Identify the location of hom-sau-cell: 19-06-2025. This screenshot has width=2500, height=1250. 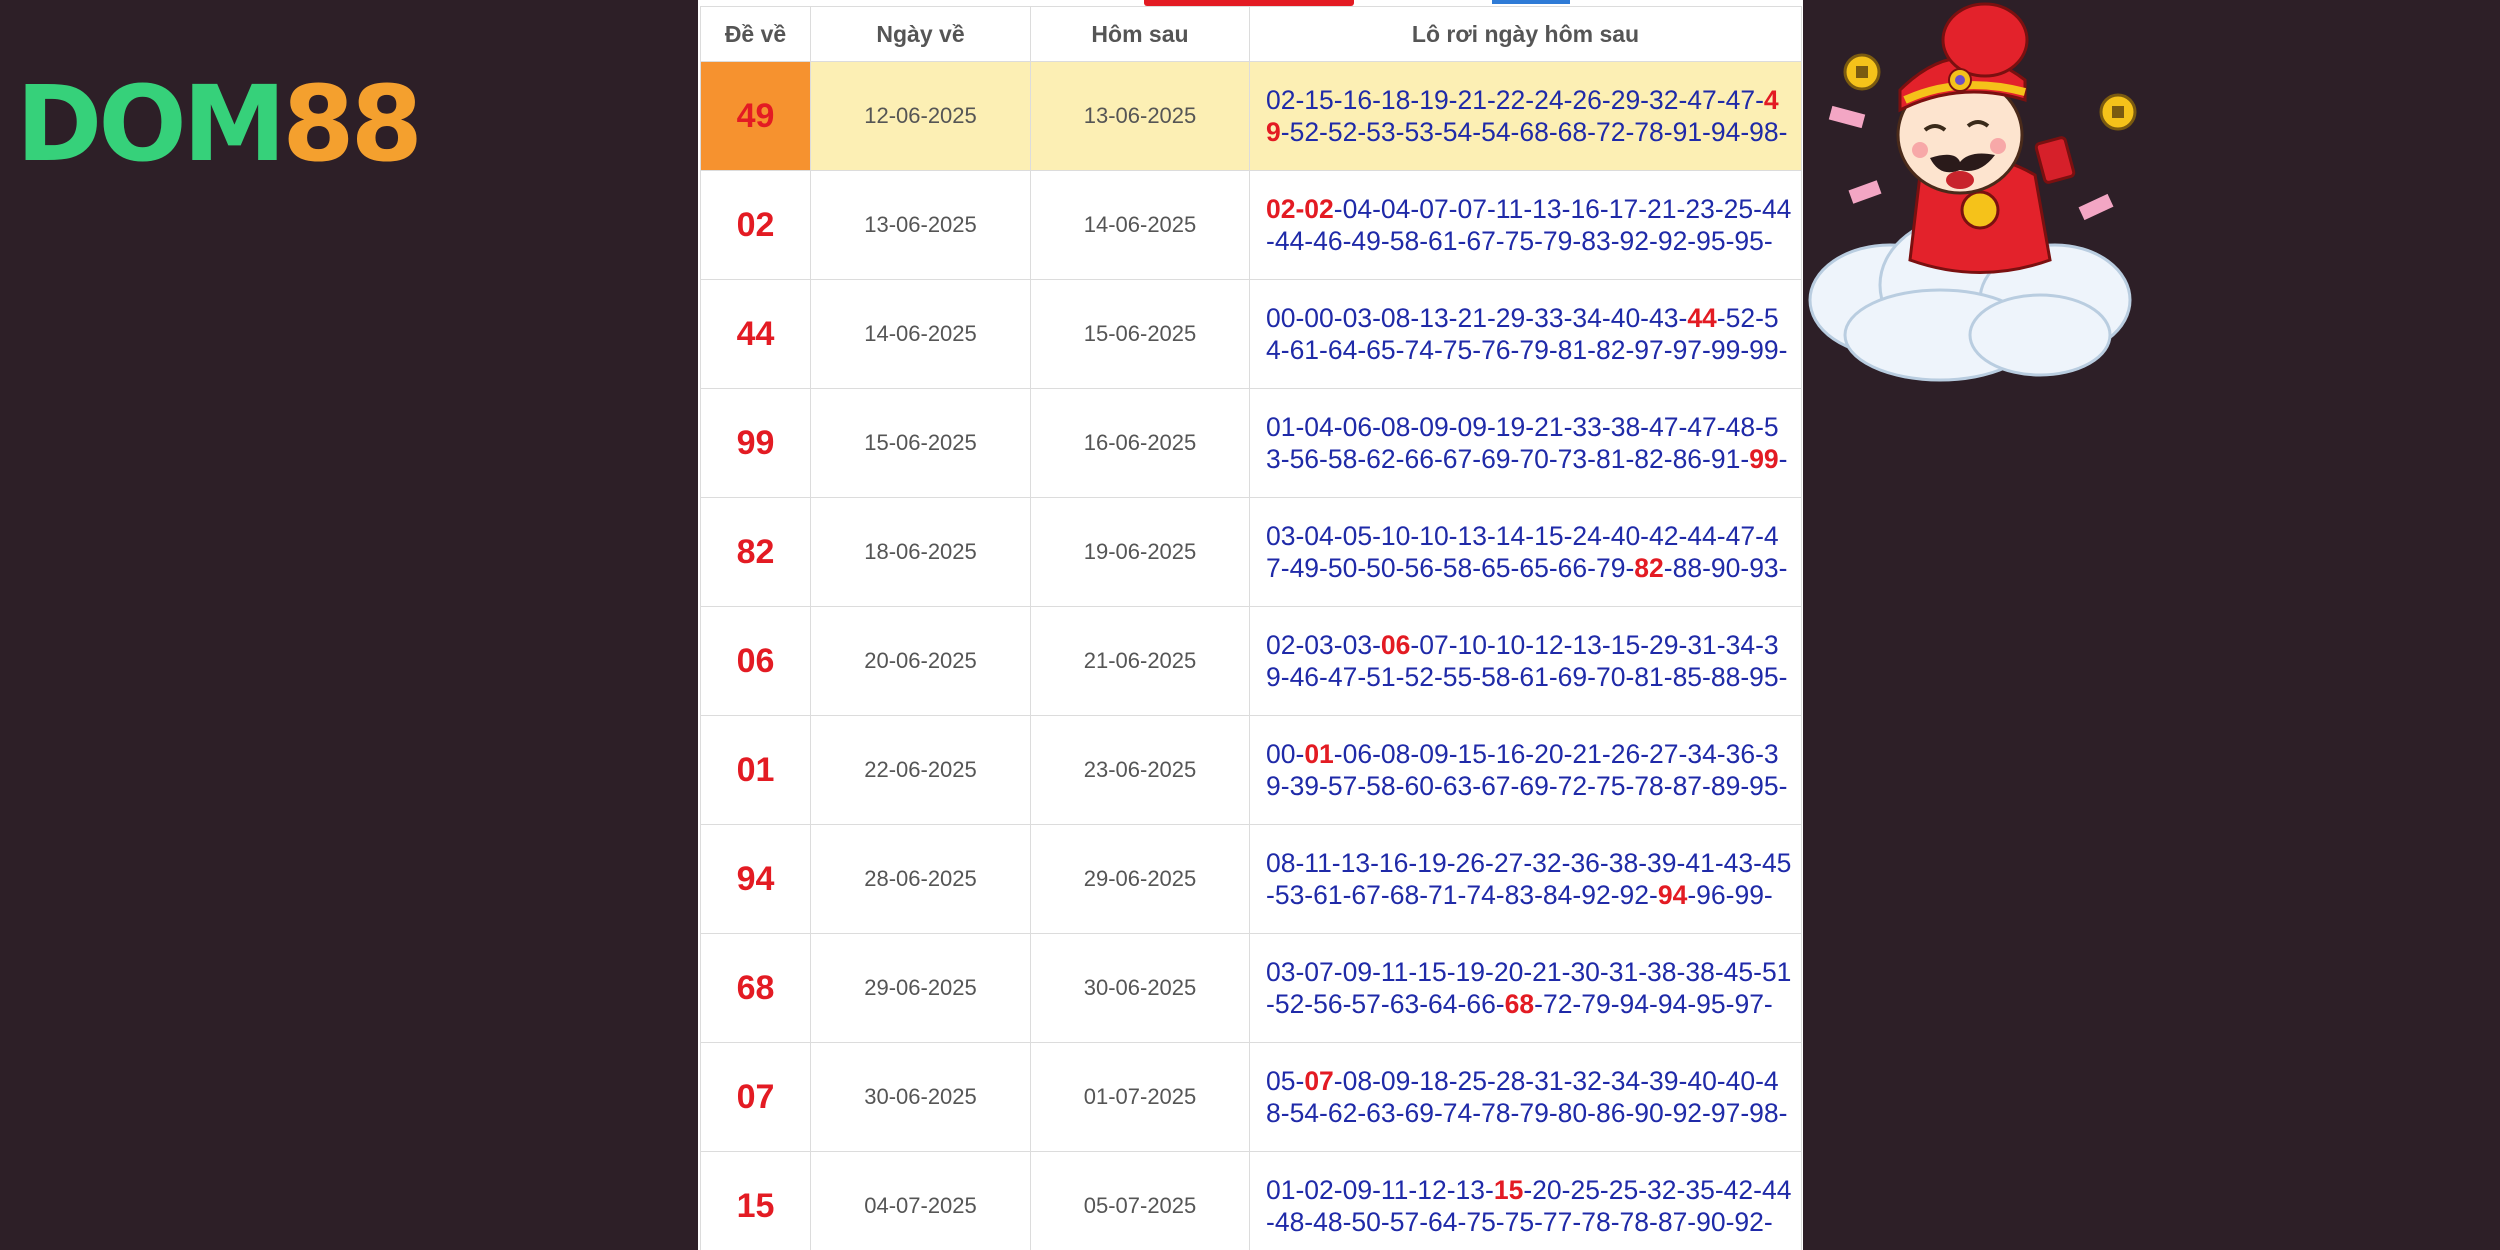
(1140, 552).